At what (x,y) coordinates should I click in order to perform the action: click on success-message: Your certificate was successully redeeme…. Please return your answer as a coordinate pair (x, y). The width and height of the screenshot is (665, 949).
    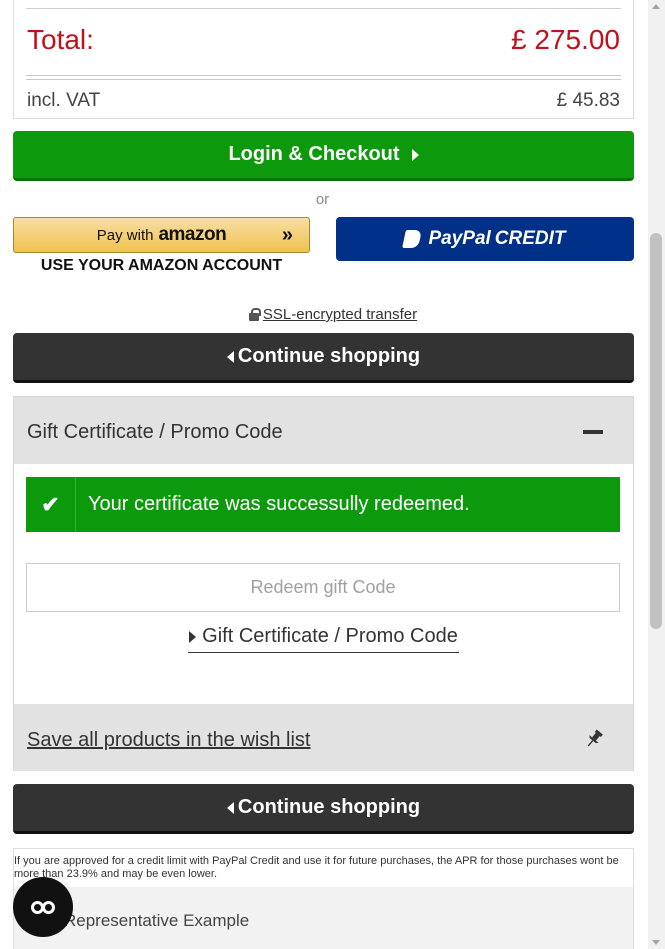
    Looking at the image, I should click on (279, 504).